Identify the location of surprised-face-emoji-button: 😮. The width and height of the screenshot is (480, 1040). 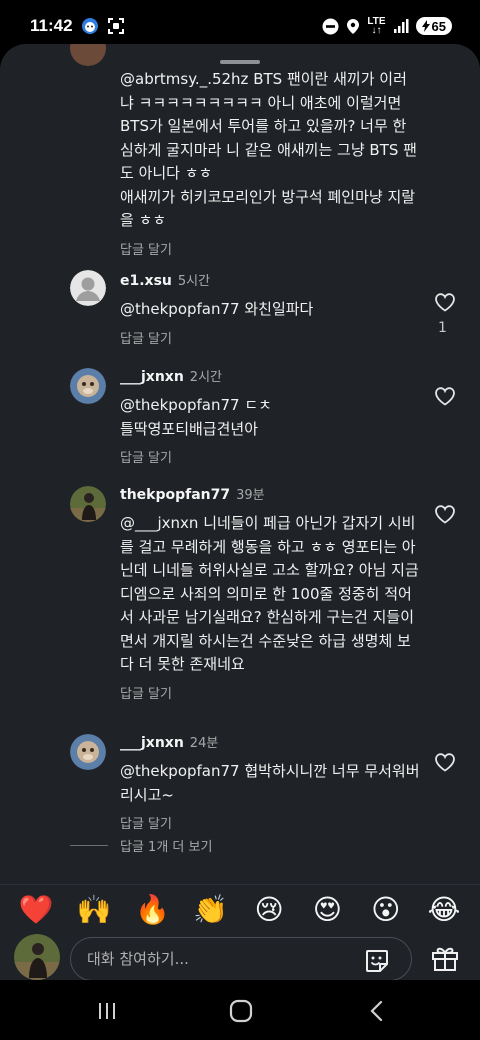
(386, 909).